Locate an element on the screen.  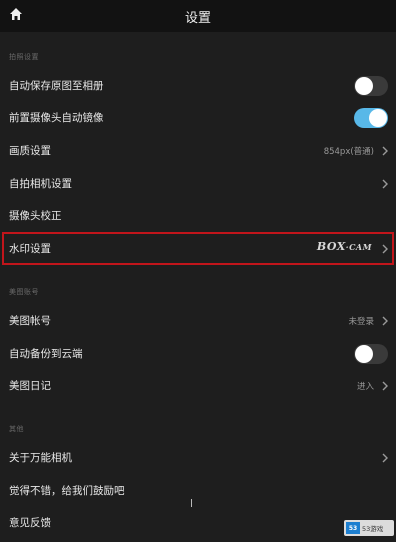
logo-sub: CAM is located at coordinates (360, 247).